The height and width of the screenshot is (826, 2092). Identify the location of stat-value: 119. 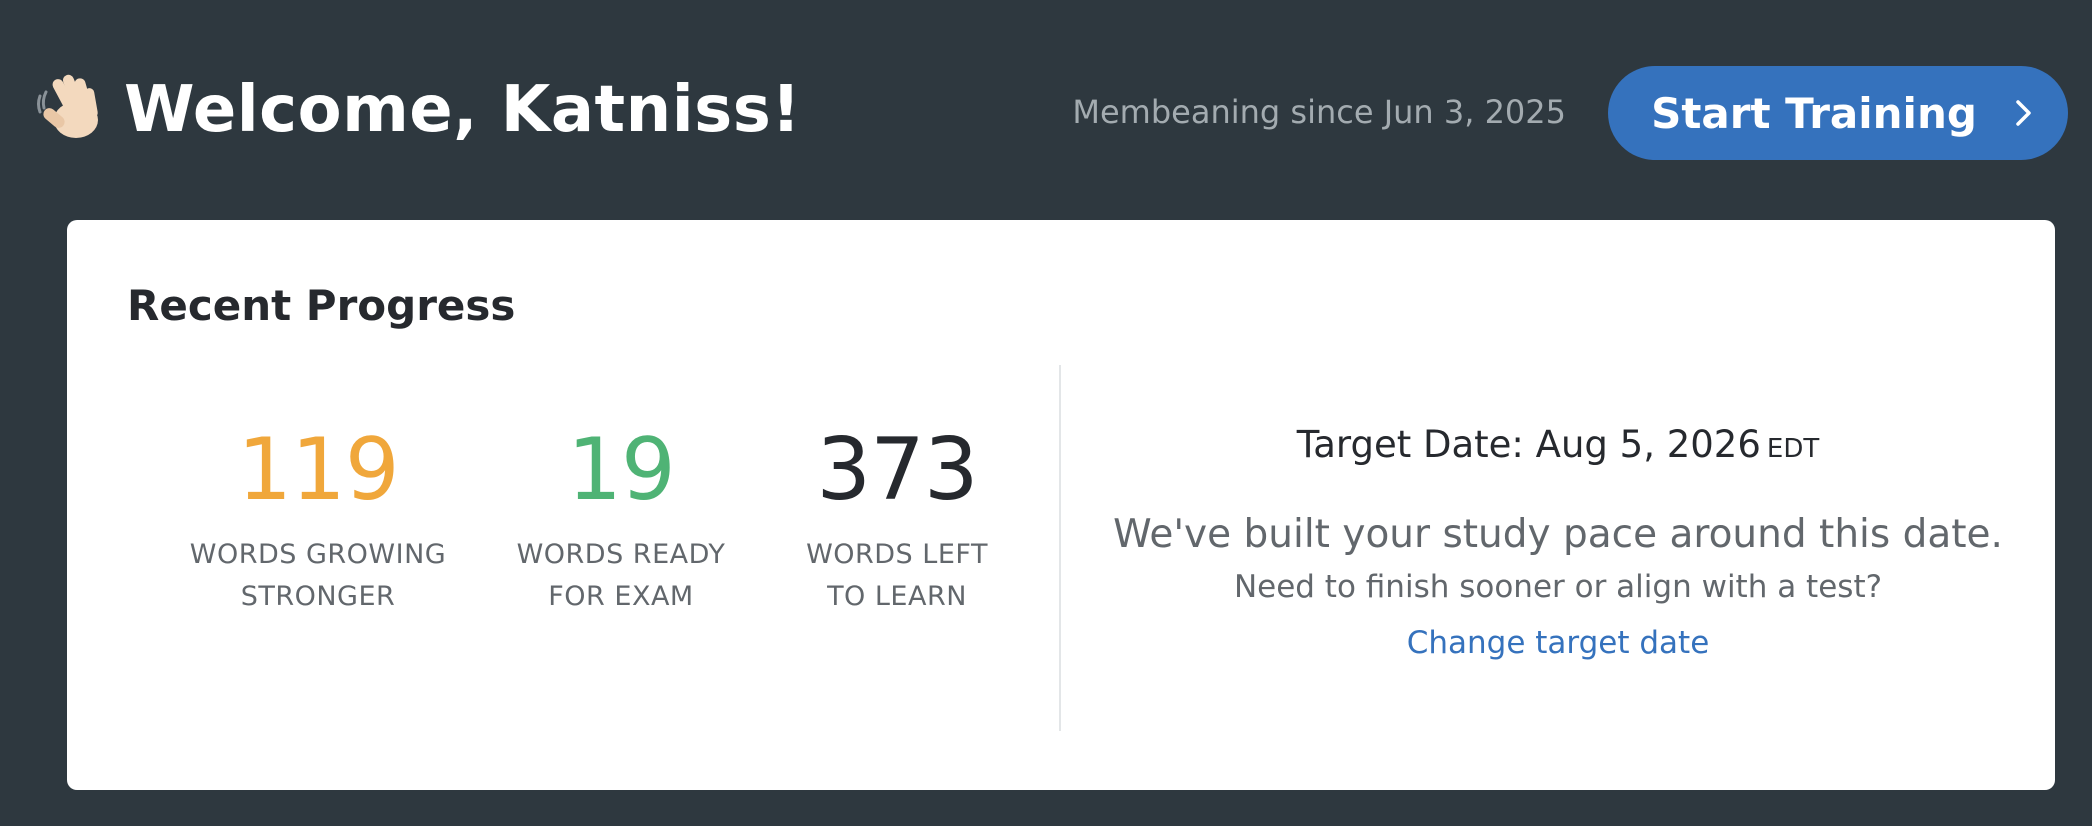
(318, 470).